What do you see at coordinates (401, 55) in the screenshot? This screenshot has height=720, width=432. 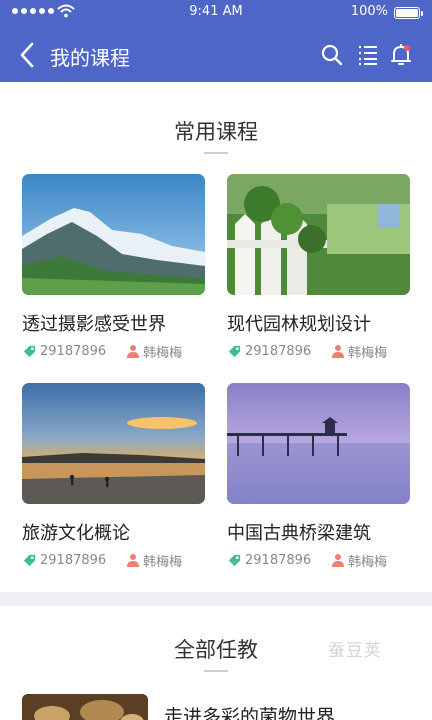 I see `bell-icon` at bounding box center [401, 55].